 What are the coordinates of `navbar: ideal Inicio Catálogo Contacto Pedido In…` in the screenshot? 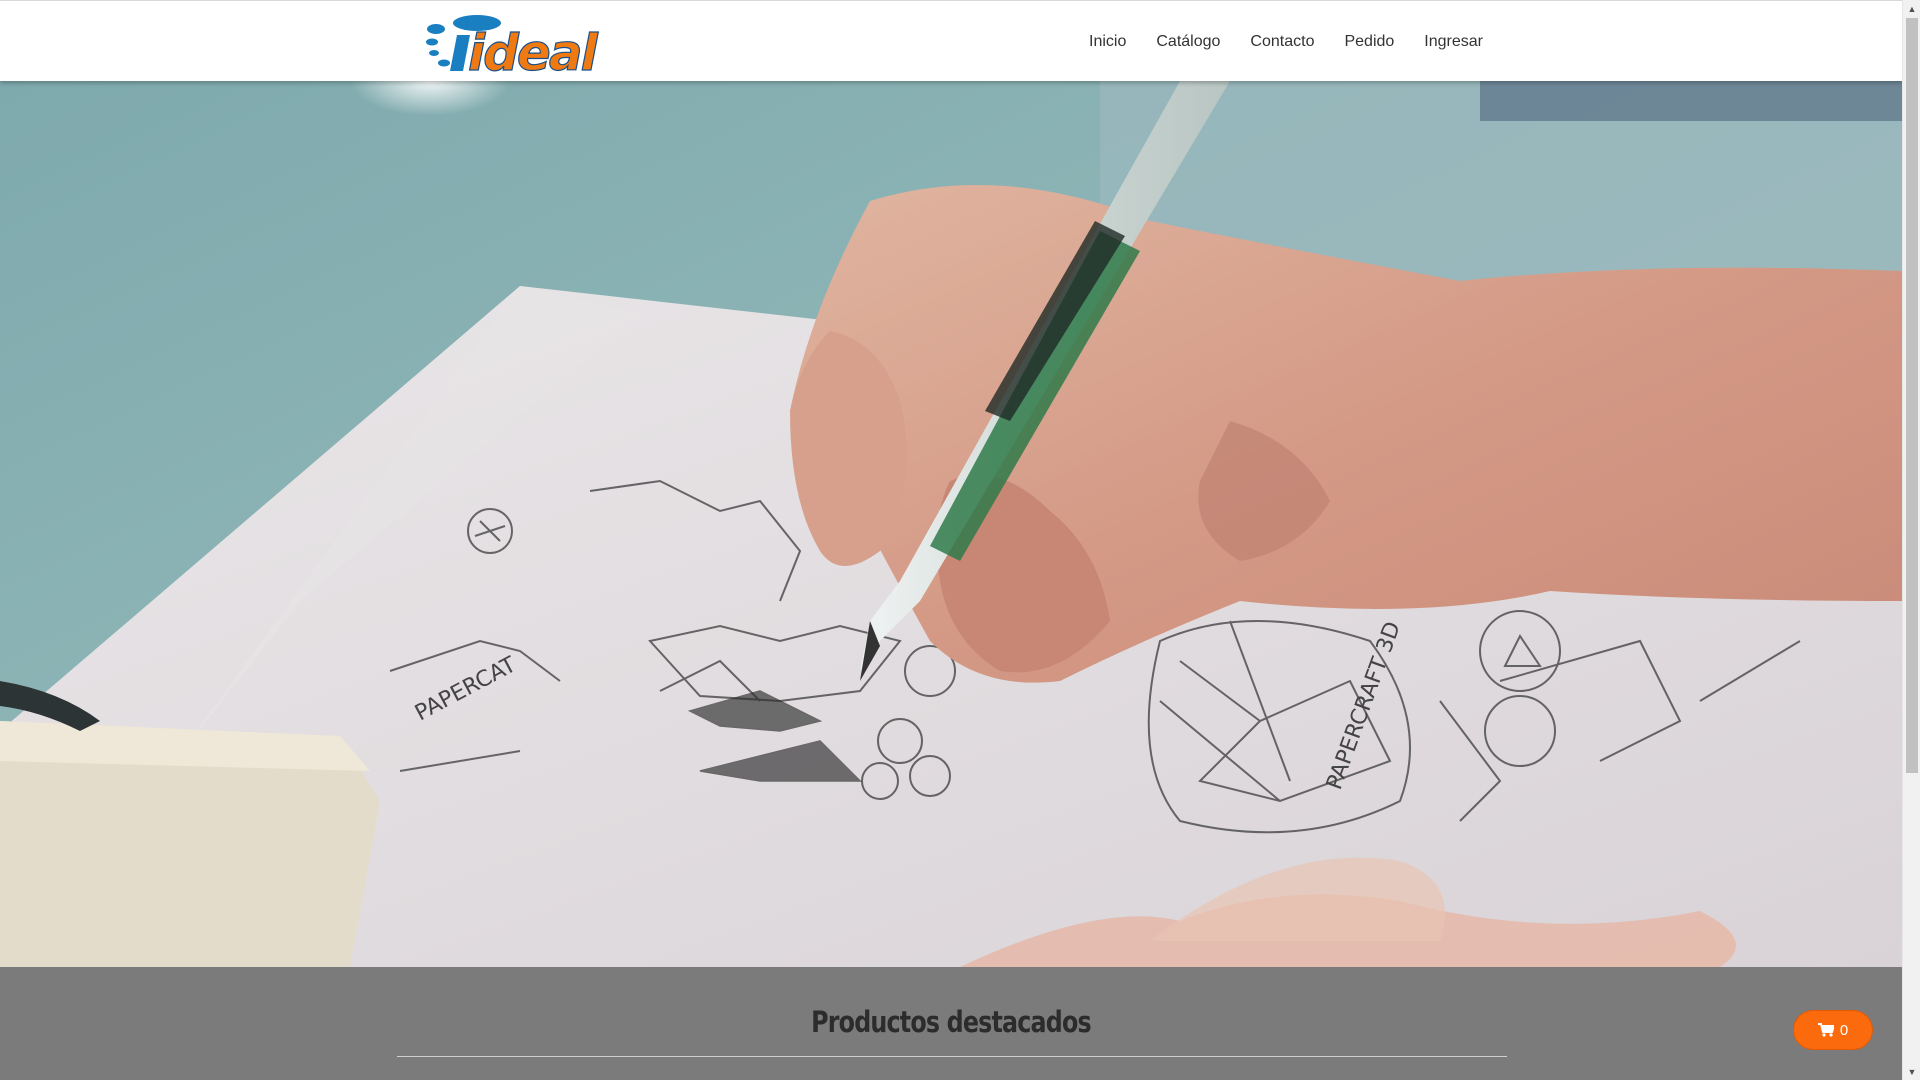 It's located at (951, 41).